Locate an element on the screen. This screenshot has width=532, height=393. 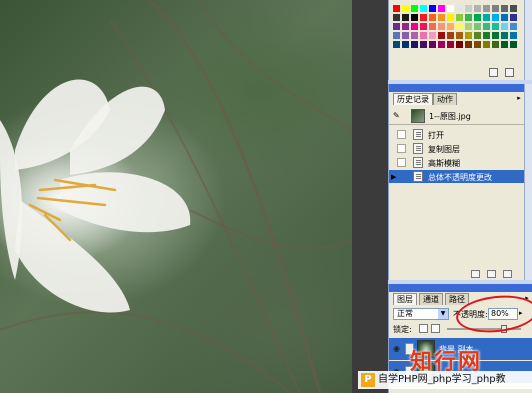
tab-actions: 动作 is located at coordinates (445, 99).